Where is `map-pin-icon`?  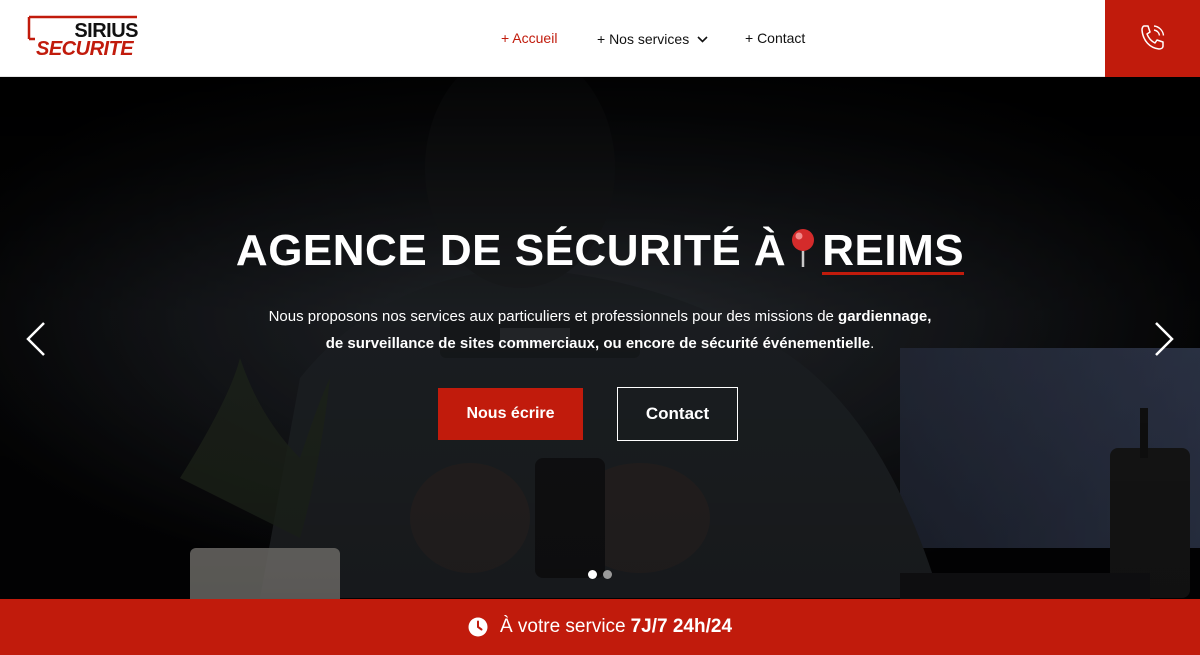
map-pin-icon is located at coordinates (803, 248).